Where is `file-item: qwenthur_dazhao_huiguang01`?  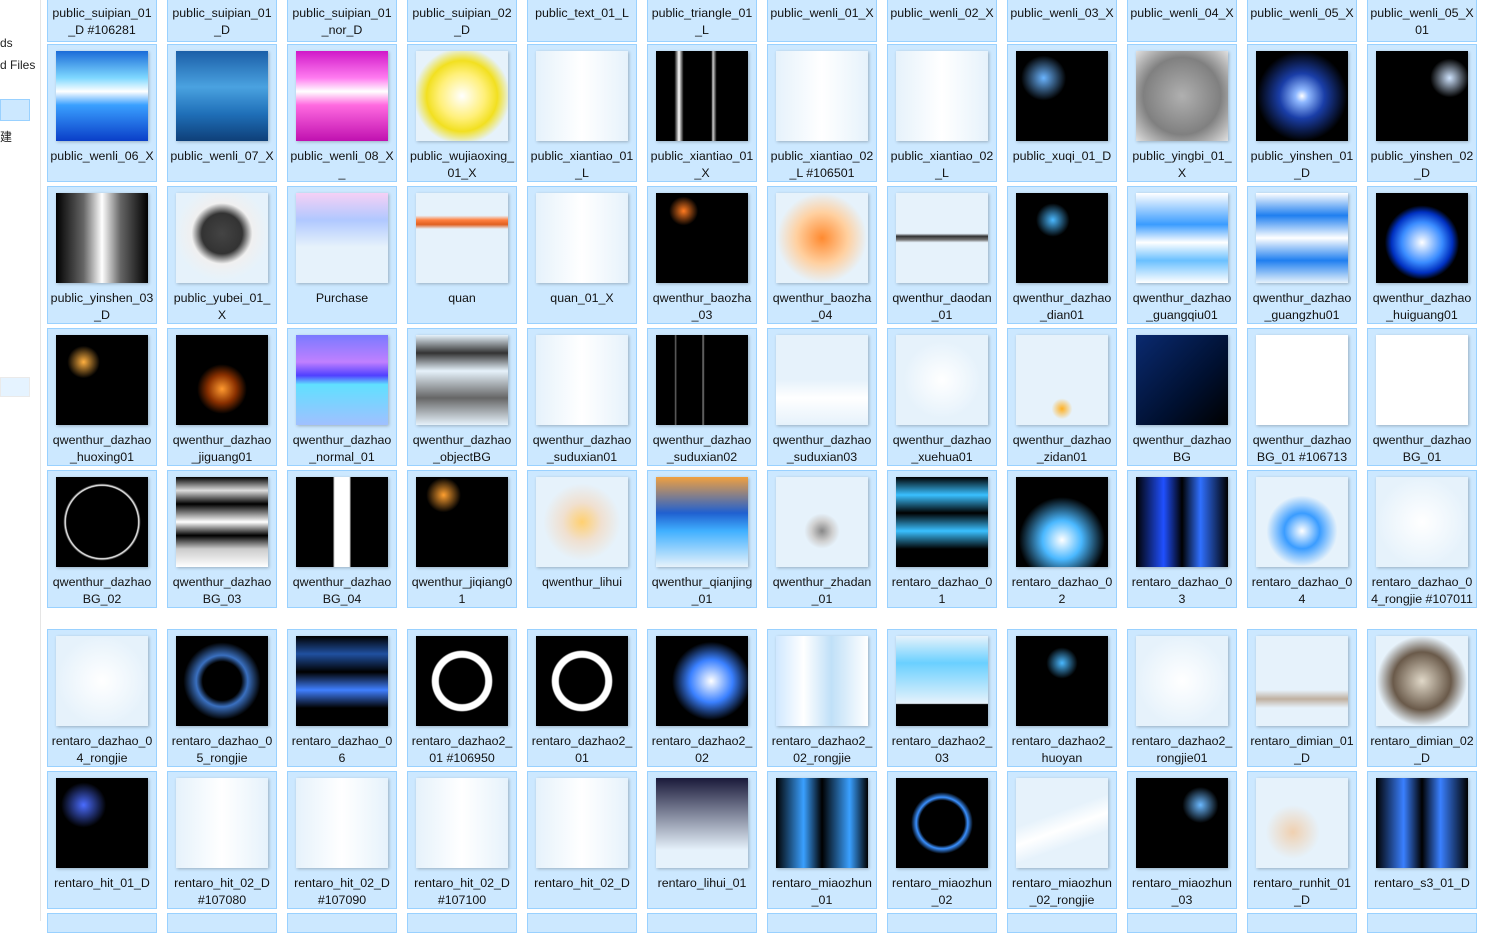 file-item: qwenthur_dazhao_huiguang01 is located at coordinates (1422, 255).